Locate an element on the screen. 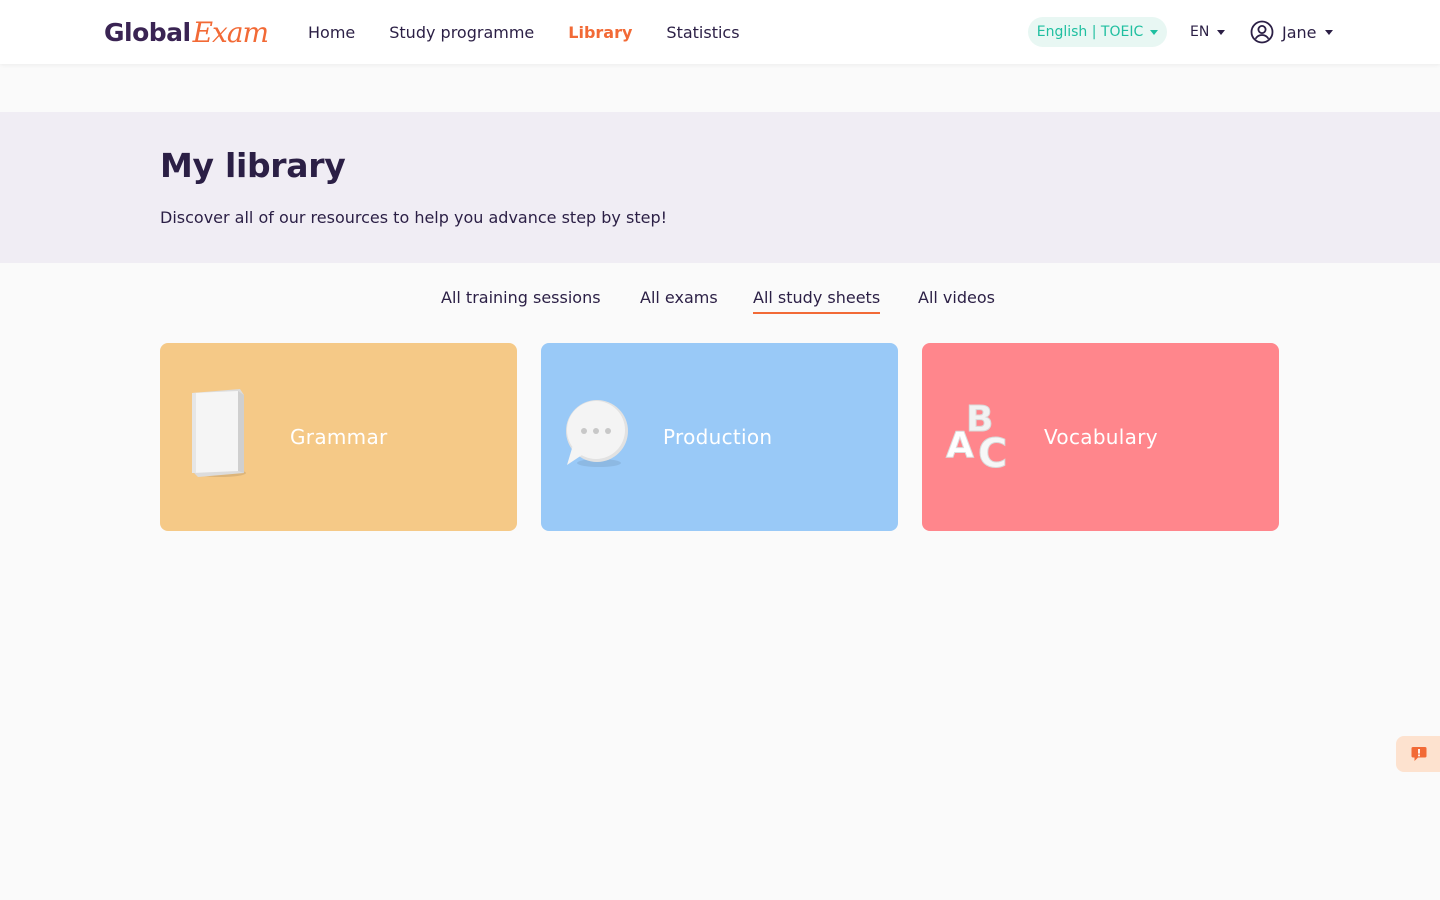 Image resolution: width=1440 pixels, height=900 pixels. svg-text: A is located at coordinates (960, 445).